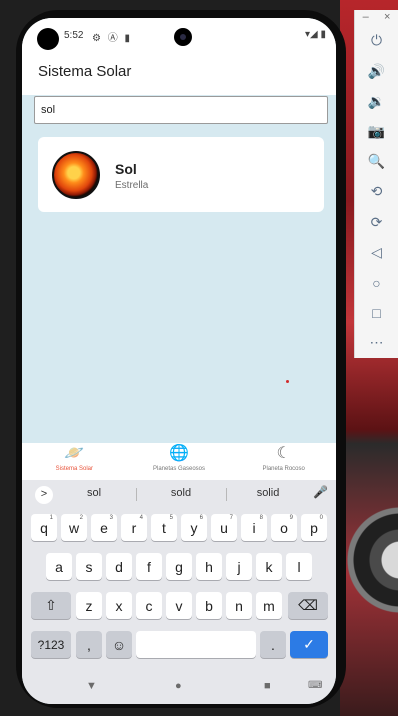 This screenshot has width=398, height=716. I want to click on suggestion-item: sol, so click(94, 493).